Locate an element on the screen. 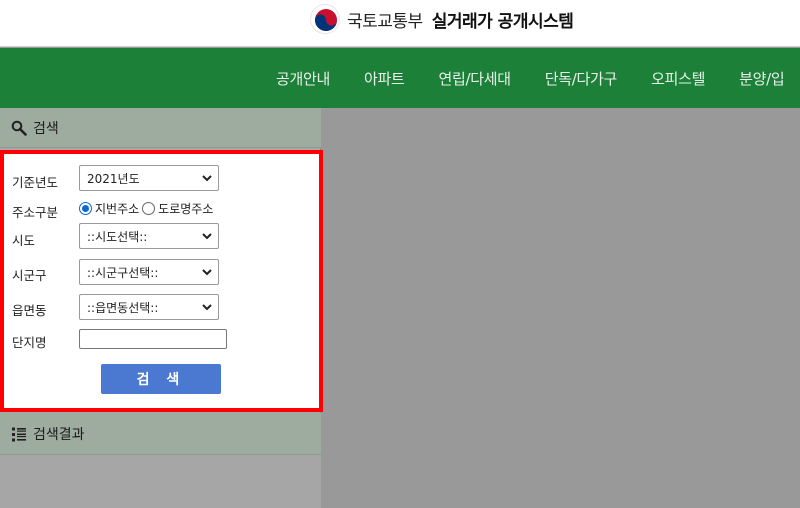 This screenshot has width=800, height=508. sigungu-select: ::시군구선택:: is located at coordinates (149, 272).